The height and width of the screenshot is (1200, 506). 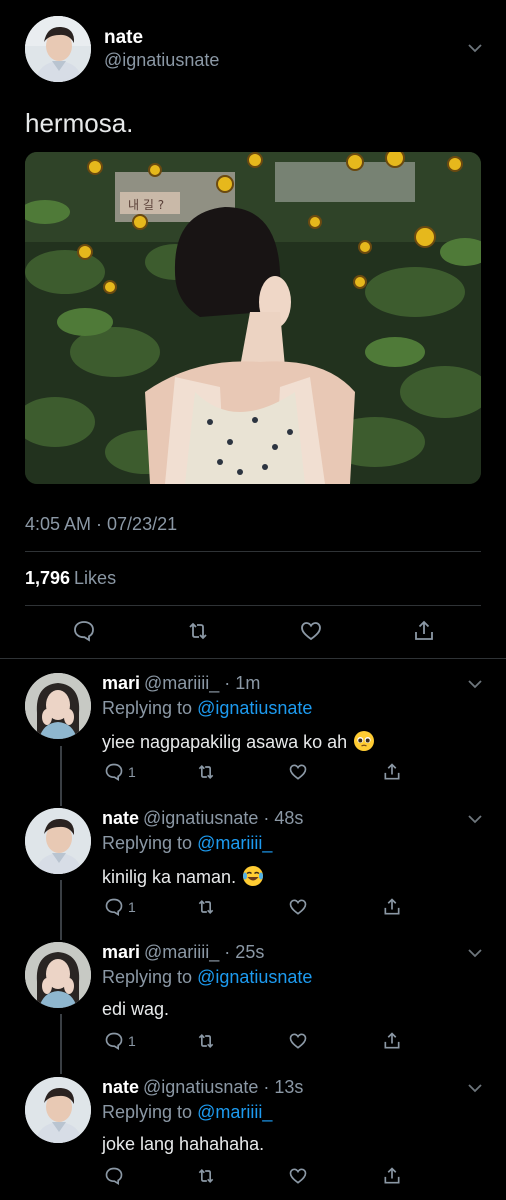 I want to click on reply-meta: @mariiii_ · 1m, so click(x=202, y=683).